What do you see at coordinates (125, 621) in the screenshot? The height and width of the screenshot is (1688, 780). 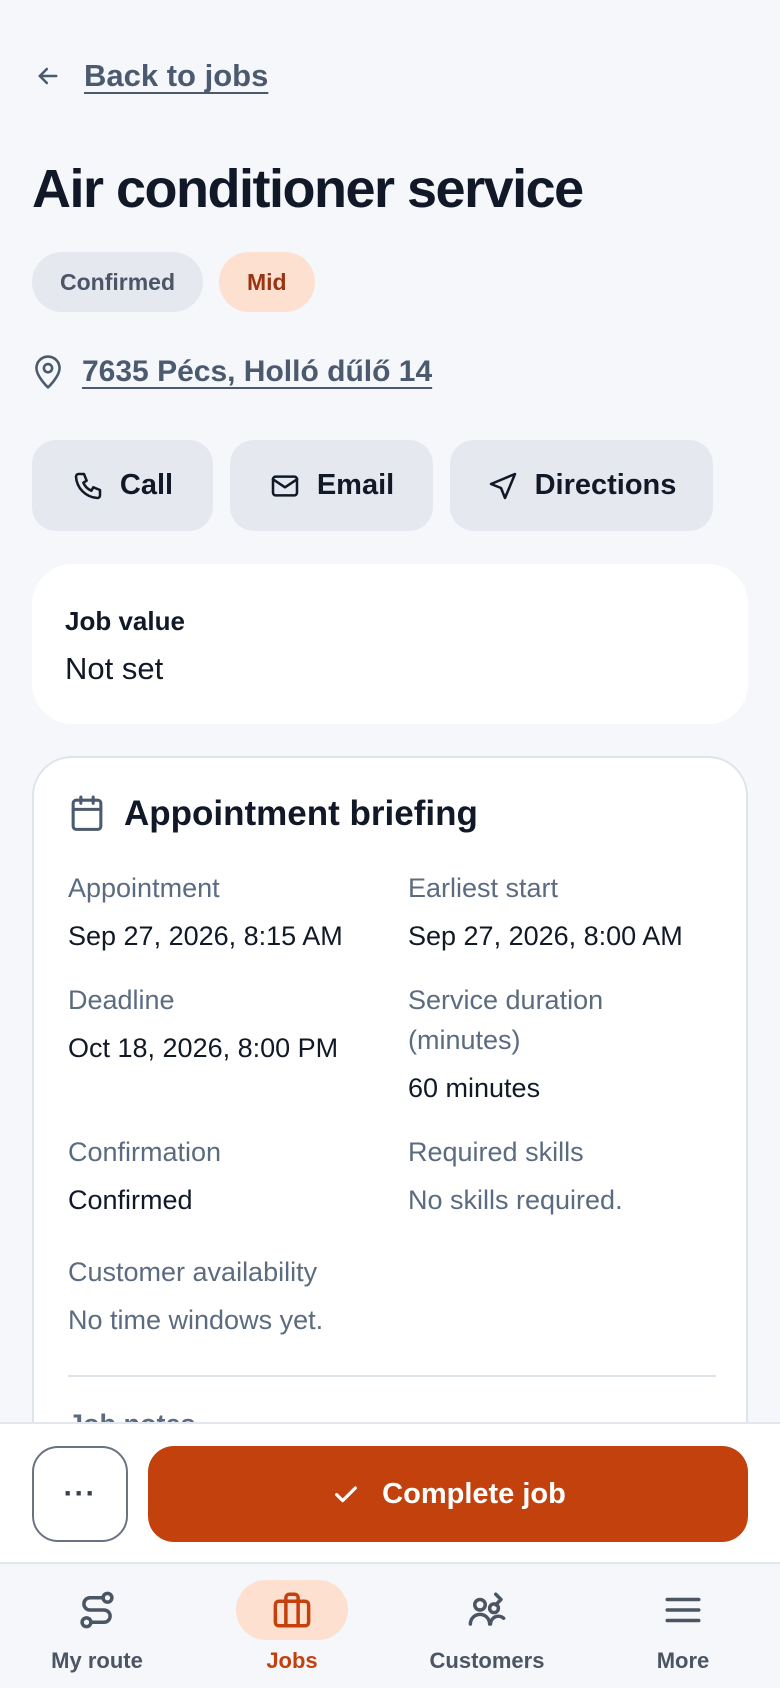 I see `job-value-label: Job value` at bounding box center [125, 621].